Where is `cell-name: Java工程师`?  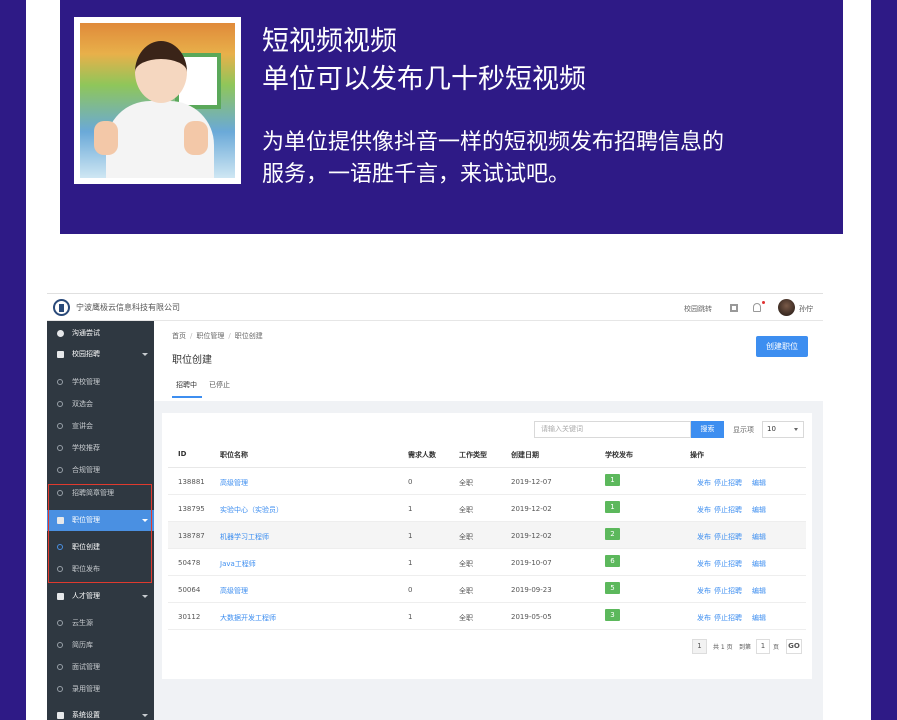 cell-name: Java工程师 is located at coordinates (238, 564).